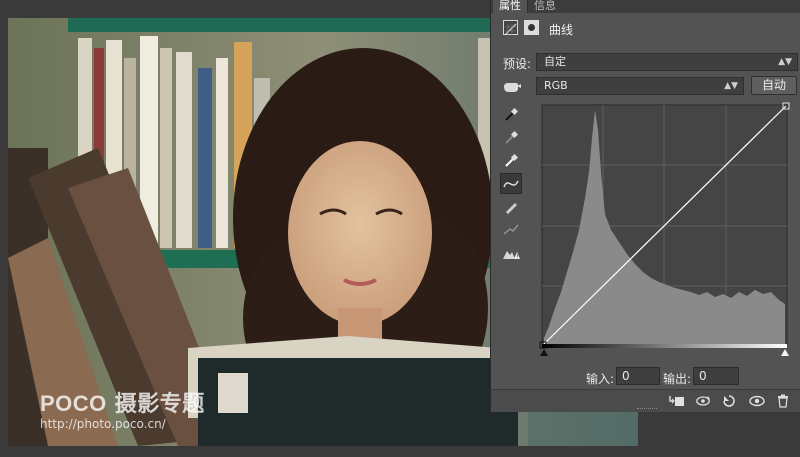  I want to click on clipping-warning-icon: !, so click(511, 252).